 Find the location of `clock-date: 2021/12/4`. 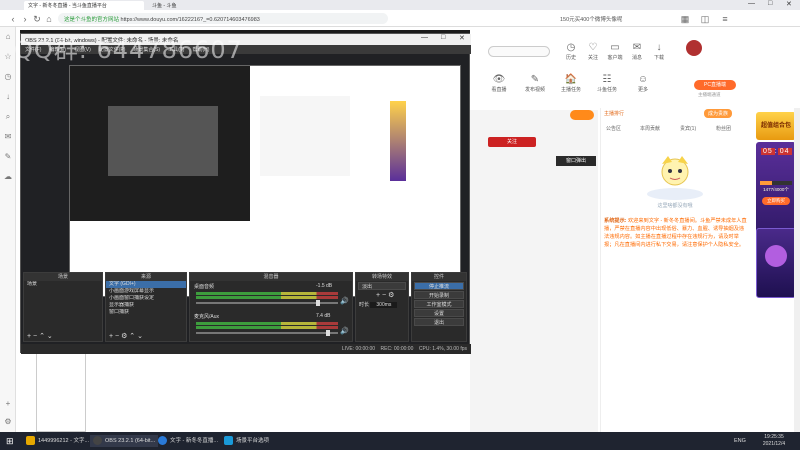

clock-date: 2021/12/4 is located at coordinates (774, 444).